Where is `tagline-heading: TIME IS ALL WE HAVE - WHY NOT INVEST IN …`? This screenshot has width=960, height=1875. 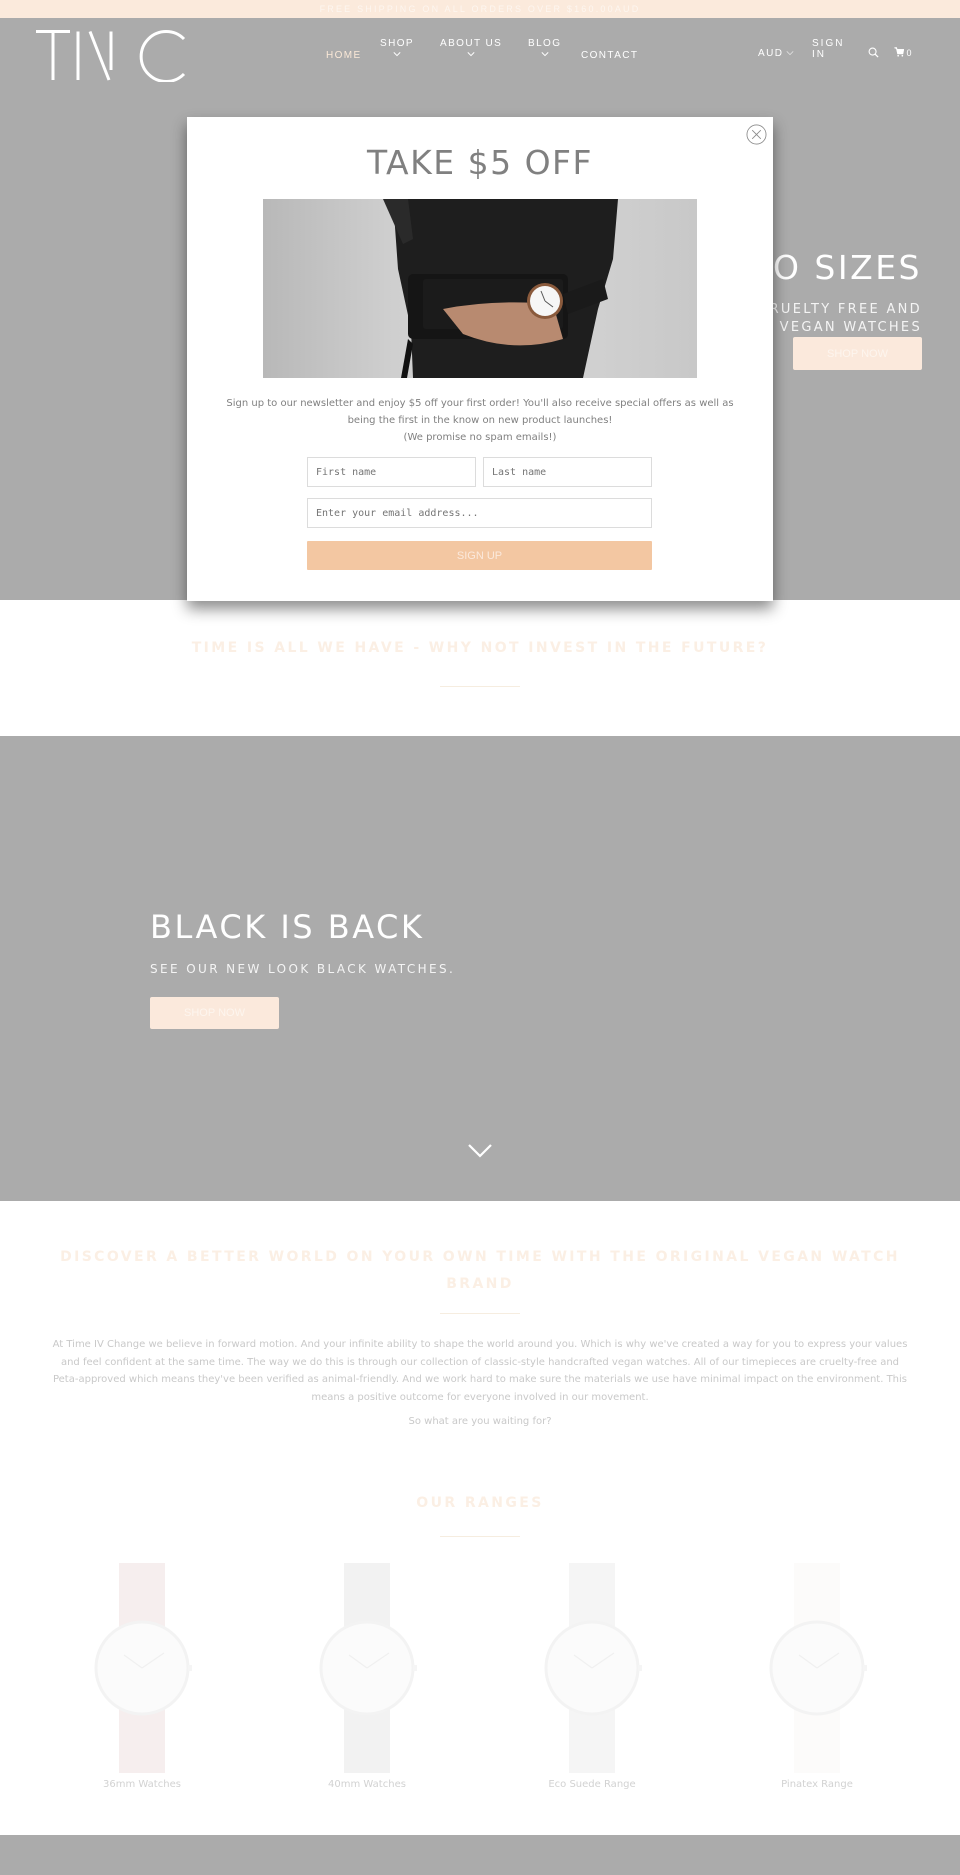
tagline-heading: TIME IS ALL WE HAVE - WHY NOT INVEST IN … is located at coordinates (480, 648).